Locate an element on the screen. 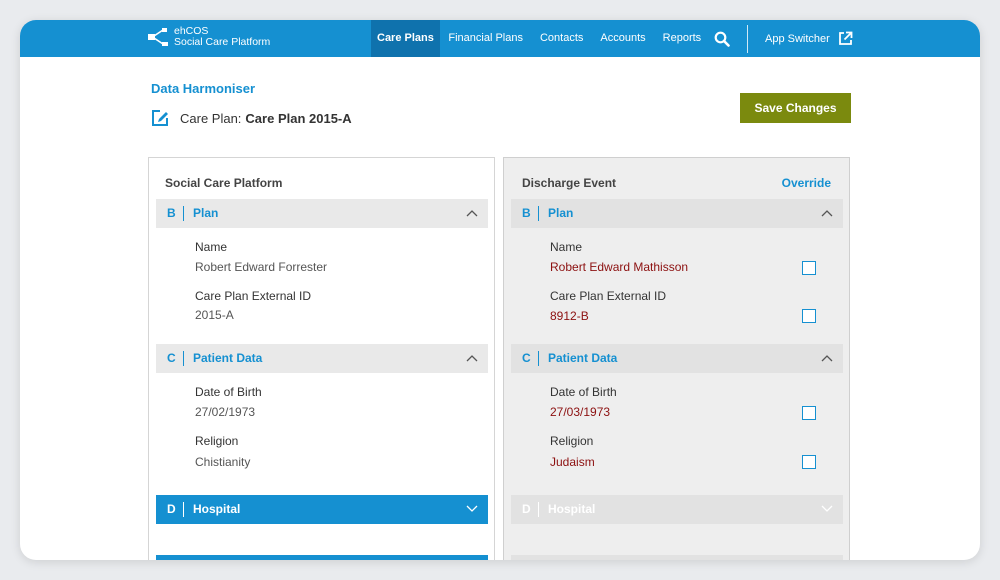  field-value-religion: Judaism is located at coordinates (572, 462).